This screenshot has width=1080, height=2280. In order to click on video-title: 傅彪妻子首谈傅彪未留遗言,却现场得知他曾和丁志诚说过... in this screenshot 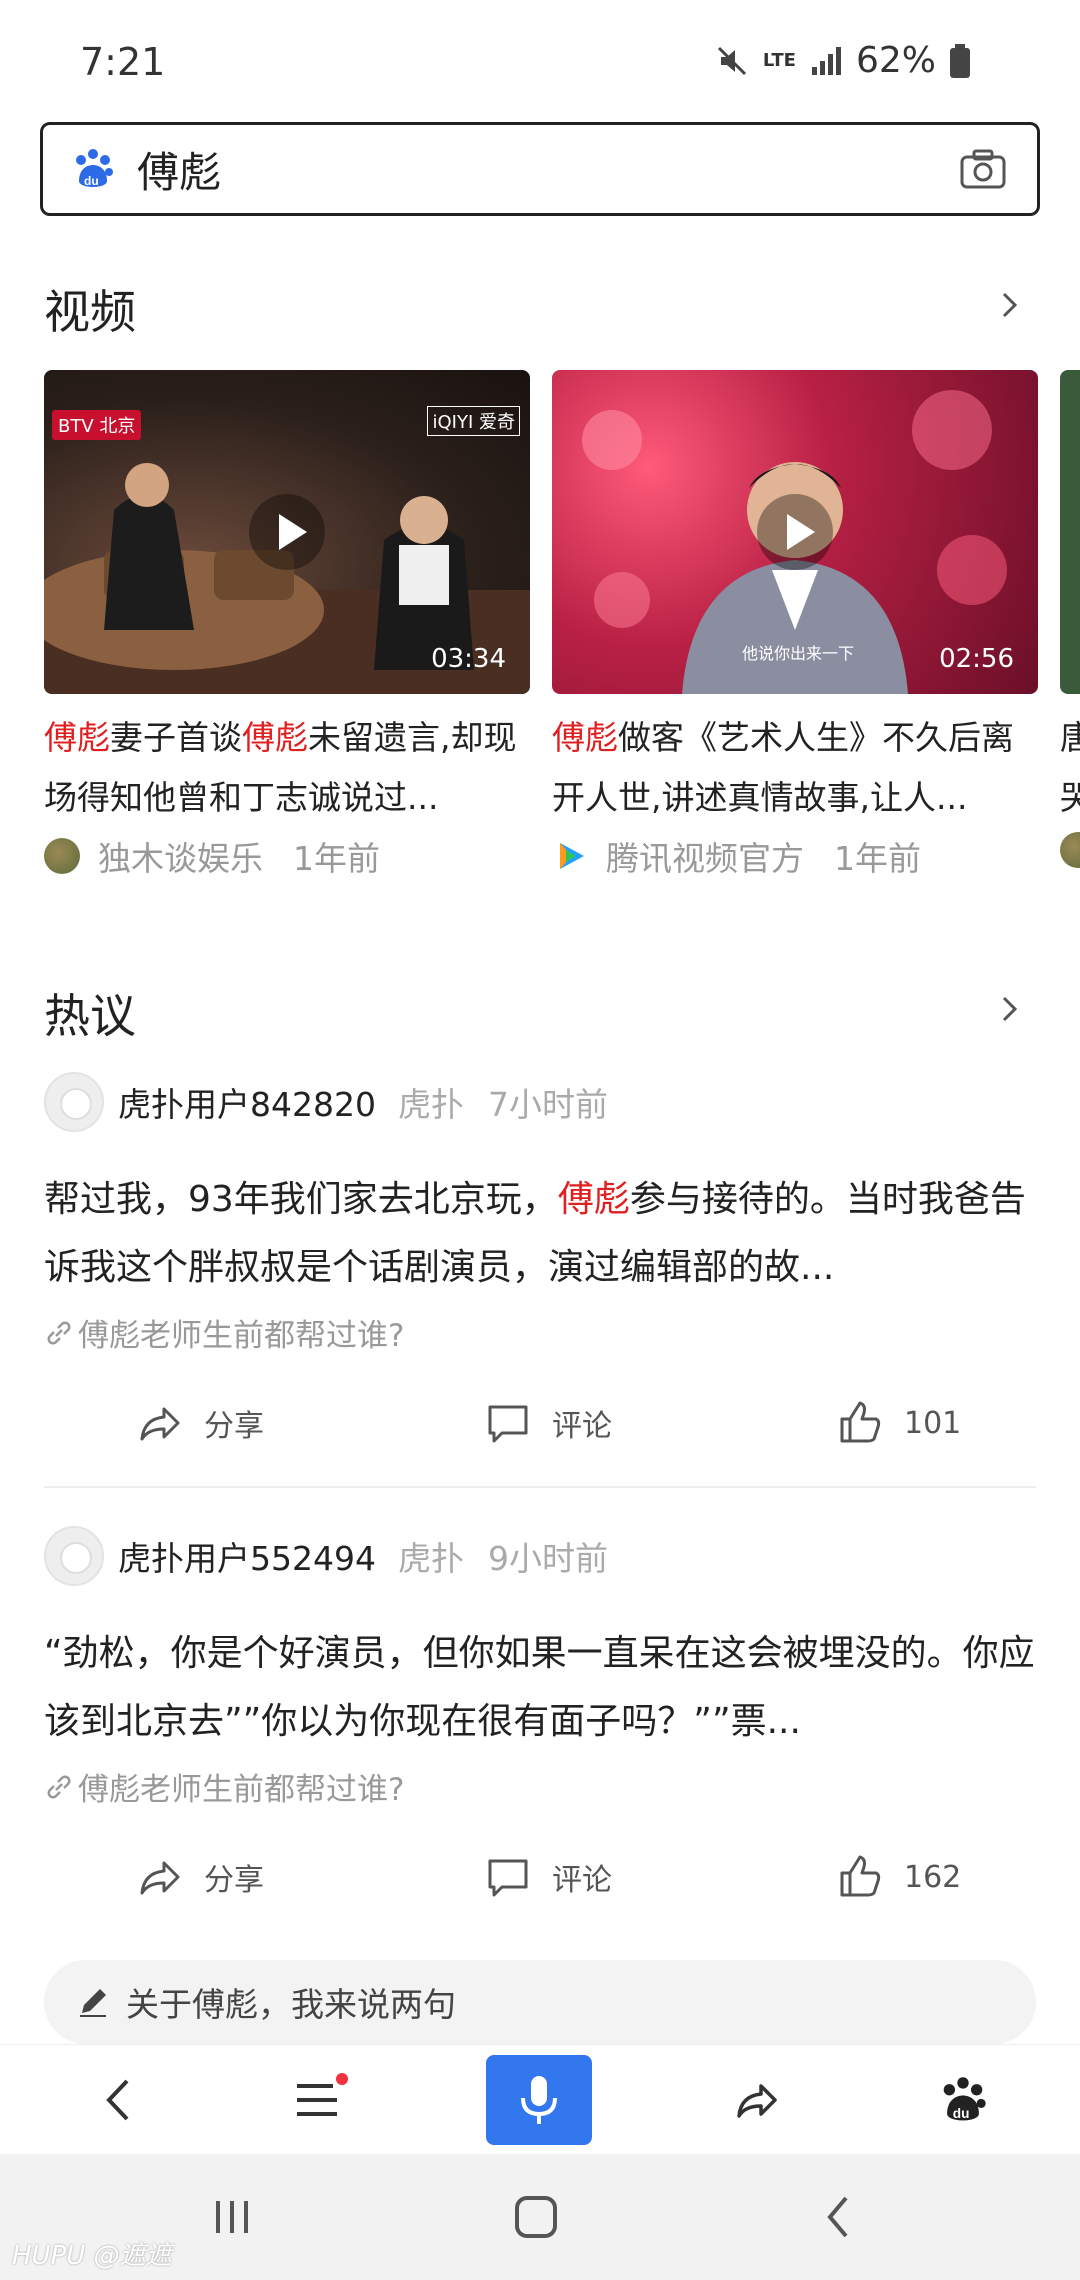, I will do `click(287, 768)`.